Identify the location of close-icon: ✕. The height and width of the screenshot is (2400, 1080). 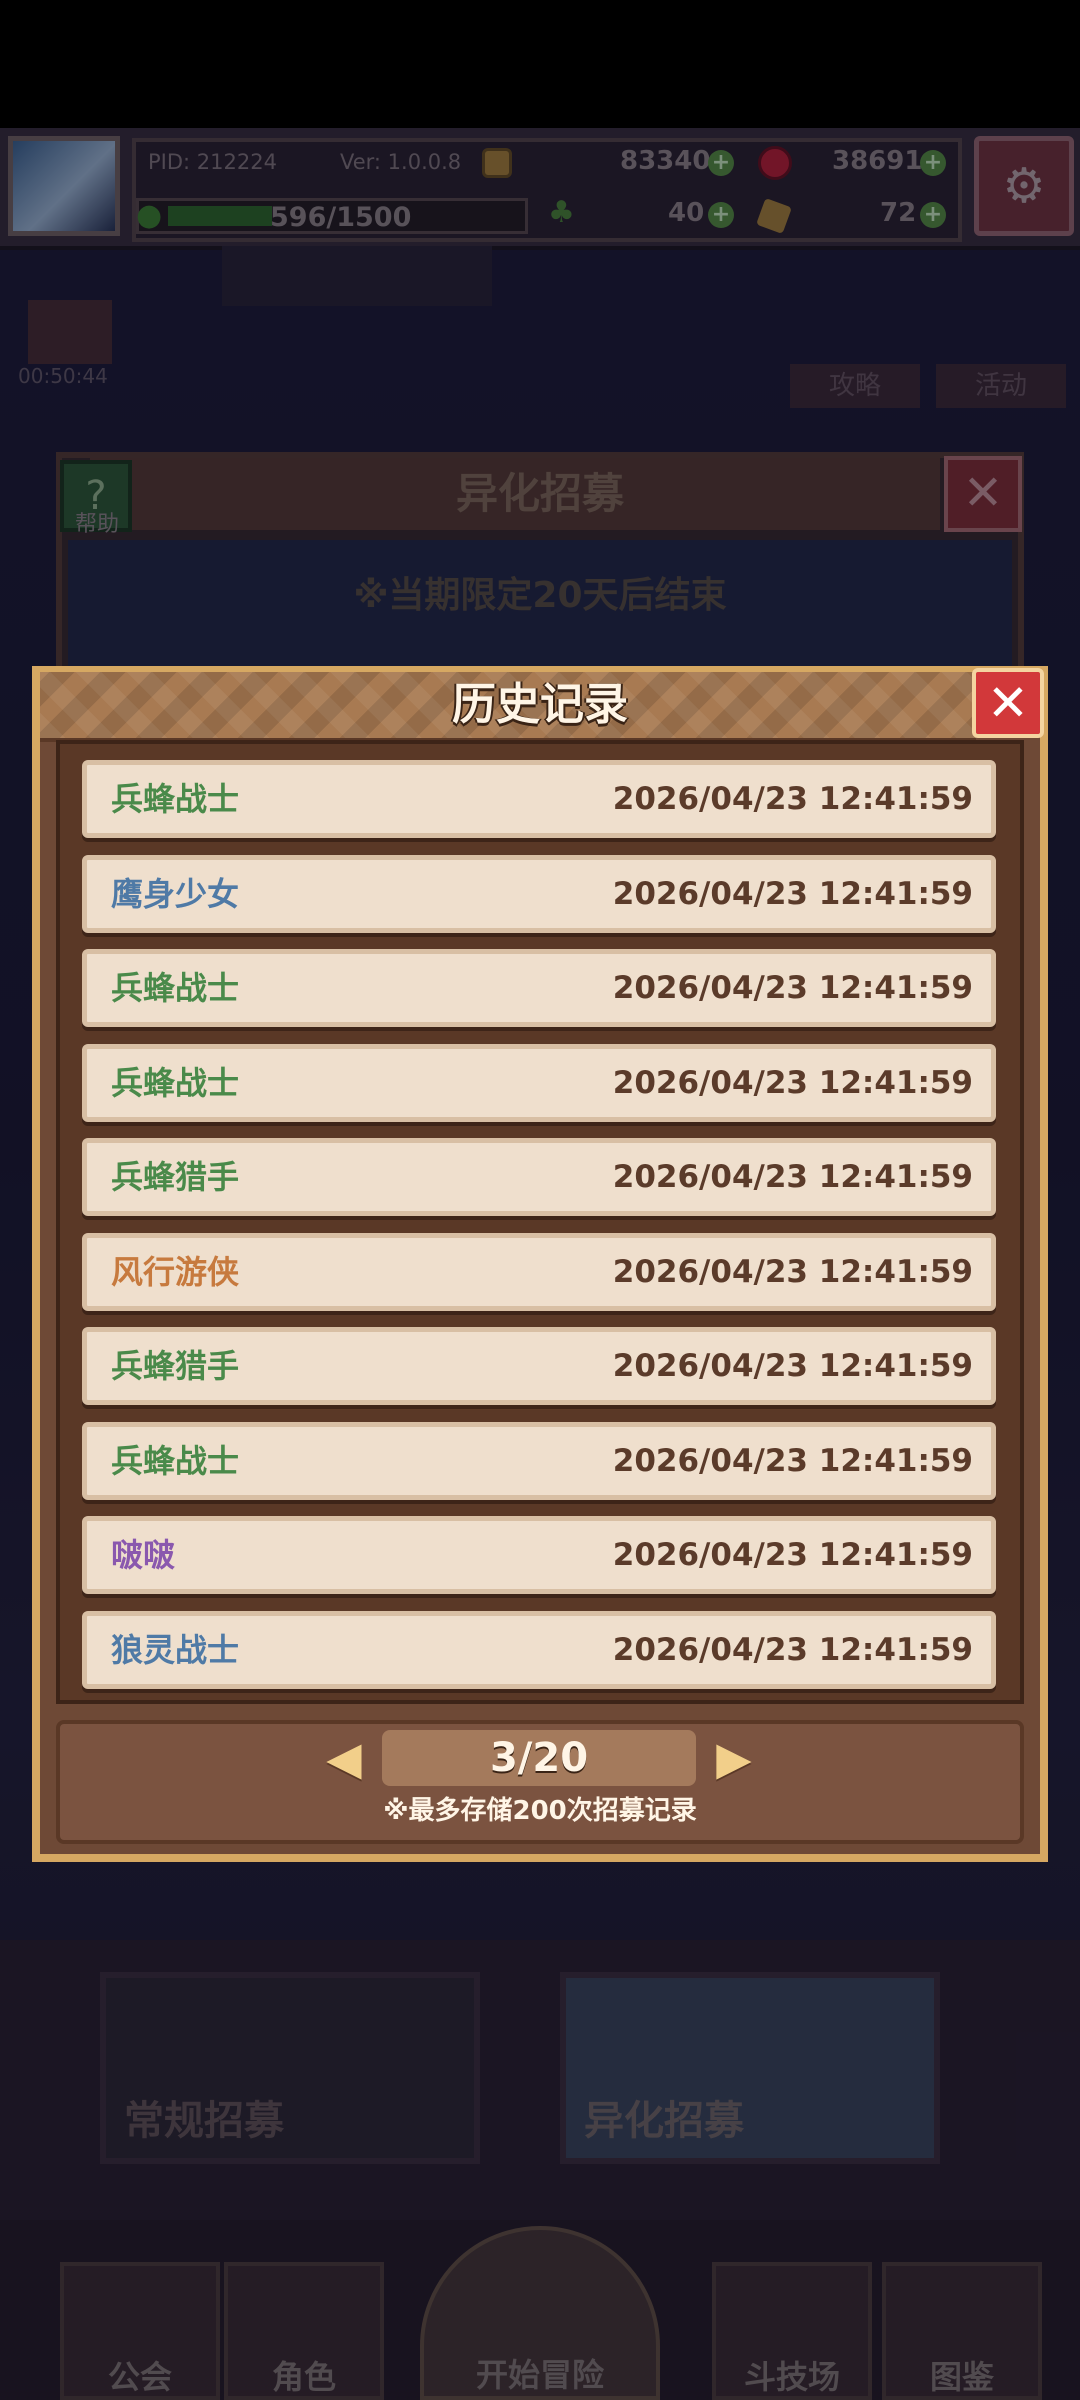
(1008, 703).